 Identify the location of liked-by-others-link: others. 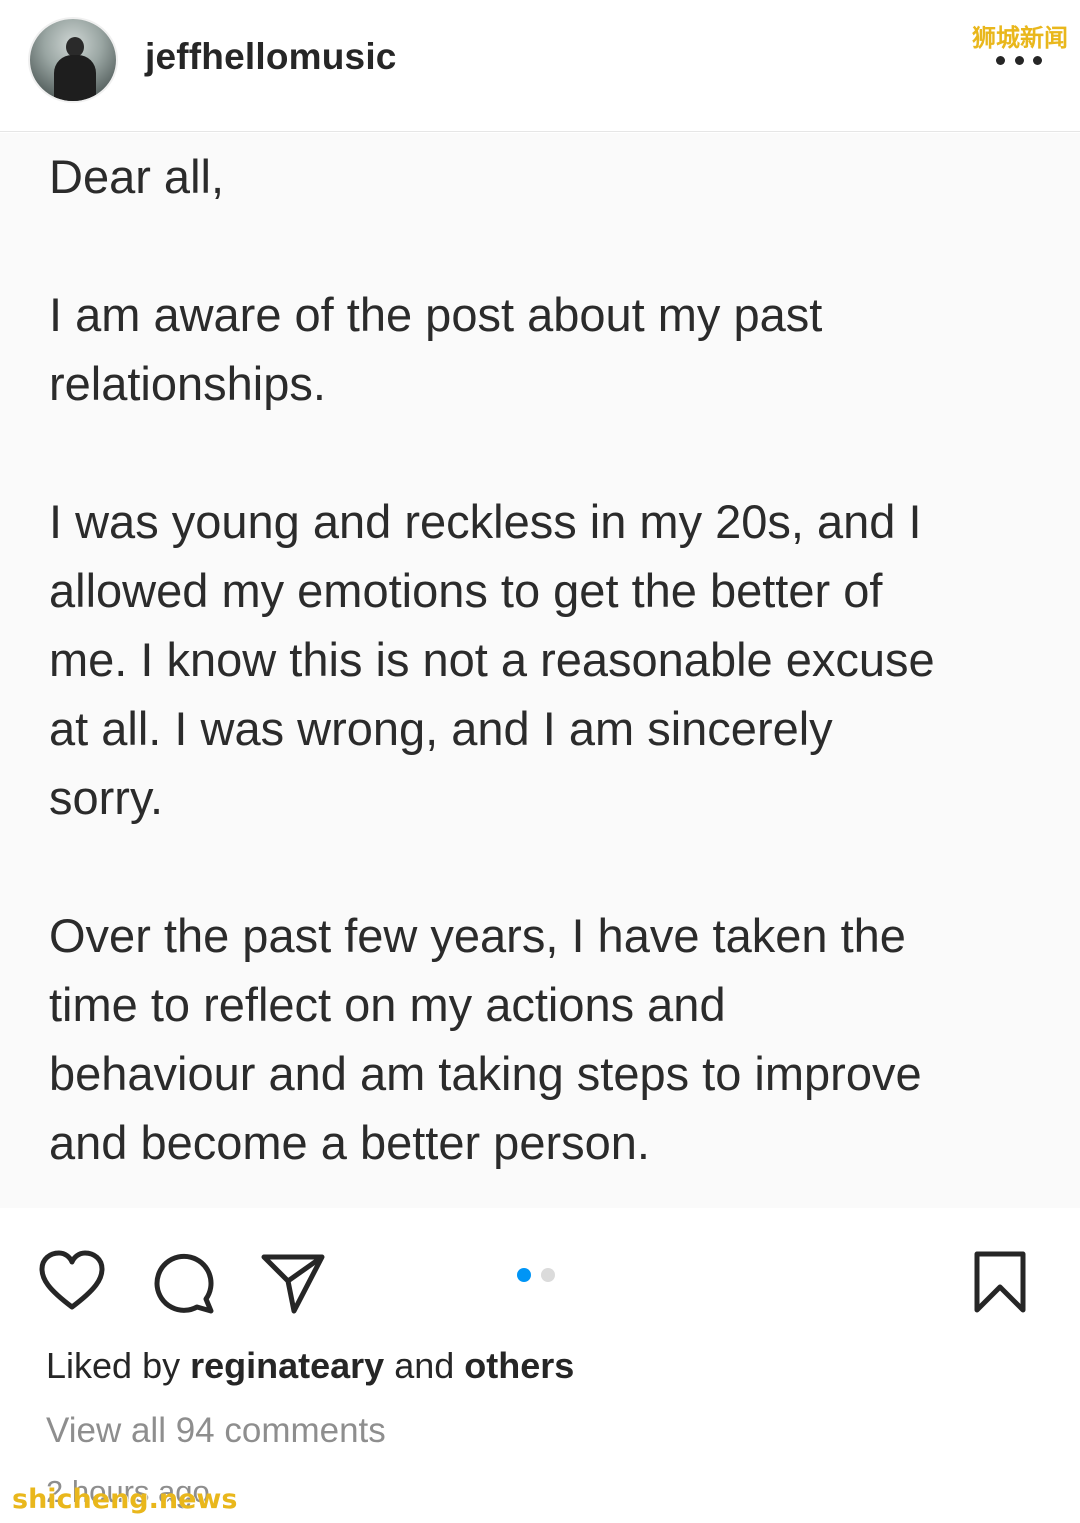
(519, 1365).